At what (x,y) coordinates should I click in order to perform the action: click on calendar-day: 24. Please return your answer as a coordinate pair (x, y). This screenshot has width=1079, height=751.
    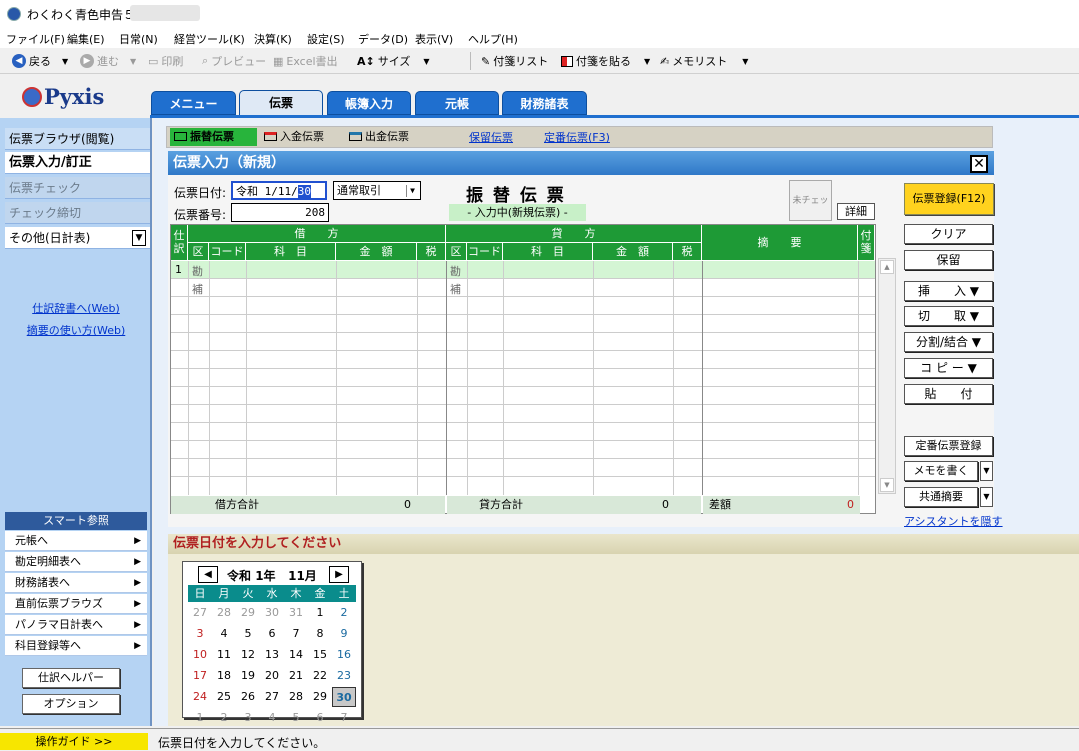
    Looking at the image, I should click on (200, 697).